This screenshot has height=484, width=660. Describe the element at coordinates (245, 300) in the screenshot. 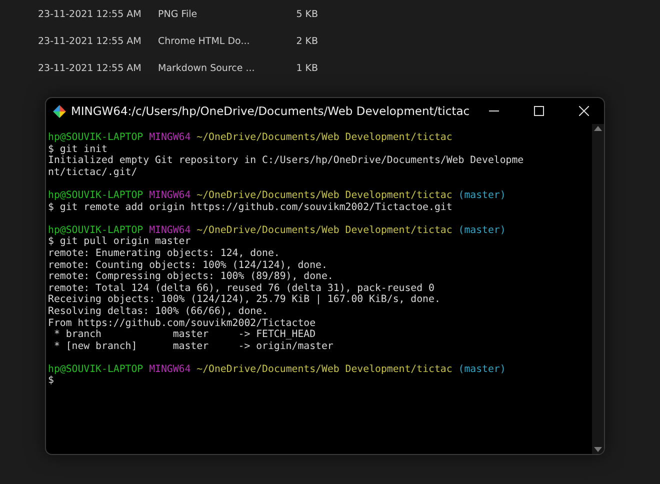

I see `terminal-line: Receiving objects: 100% (124/124), 25.79 KiB | 167.00 KiB/s, done.` at that location.